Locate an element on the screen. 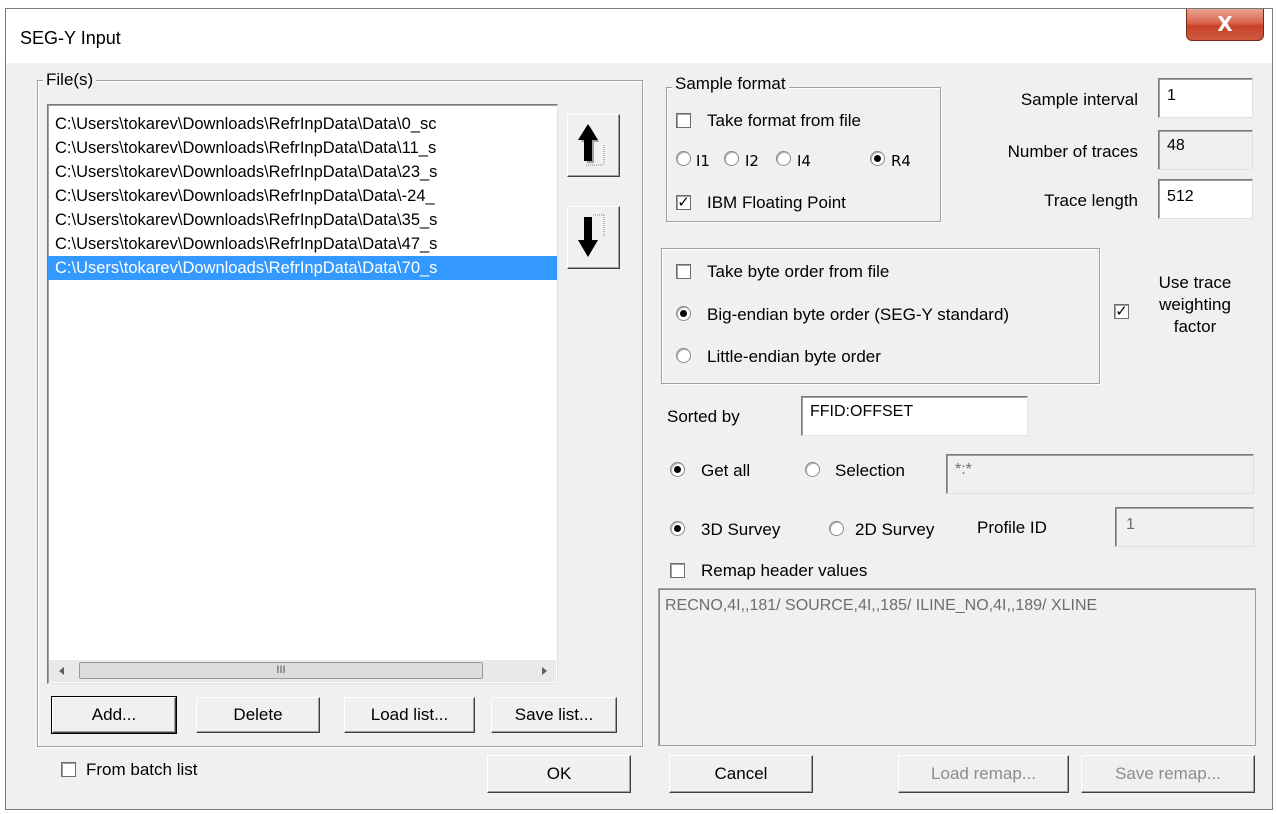 This screenshot has width=1277, height=814. title-bar: SEG-Y Input X is located at coordinates (639, 36).